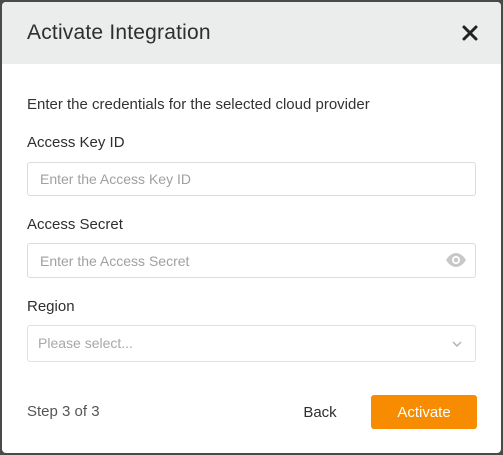 Image resolution: width=503 pixels, height=455 pixels. I want to click on close-icon, so click(470, 33).